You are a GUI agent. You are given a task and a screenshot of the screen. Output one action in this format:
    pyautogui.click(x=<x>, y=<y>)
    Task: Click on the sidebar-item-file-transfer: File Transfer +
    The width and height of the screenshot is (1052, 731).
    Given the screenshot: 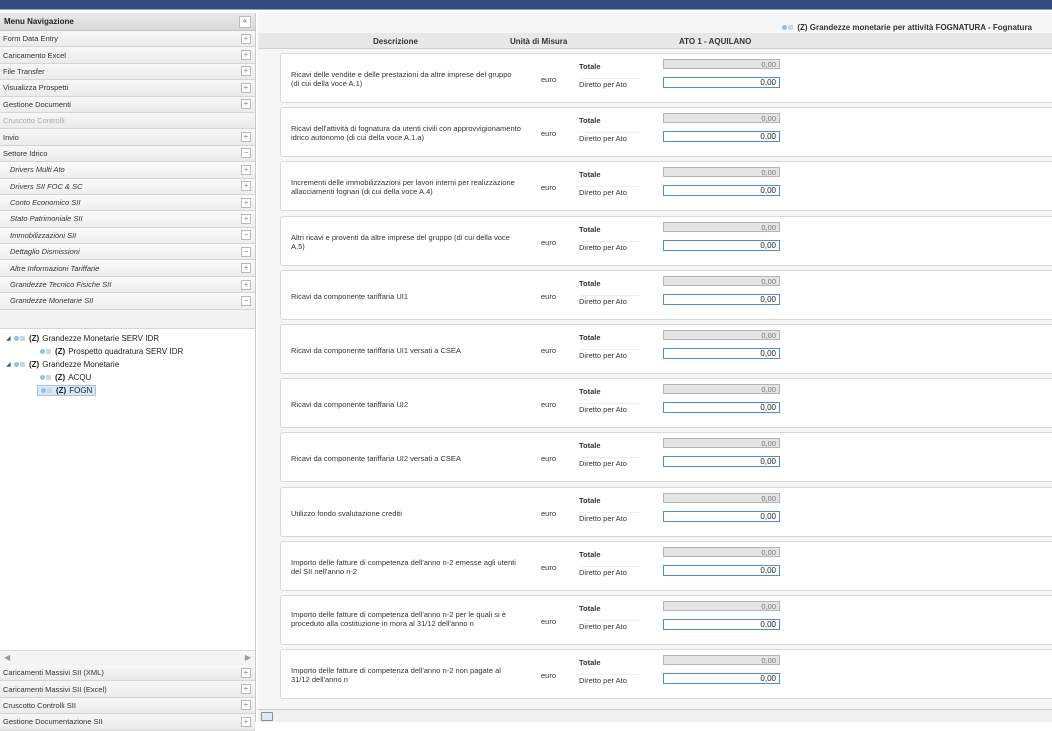 What is the action you would take?
    pyautogui.click(x=127, y=72)
    